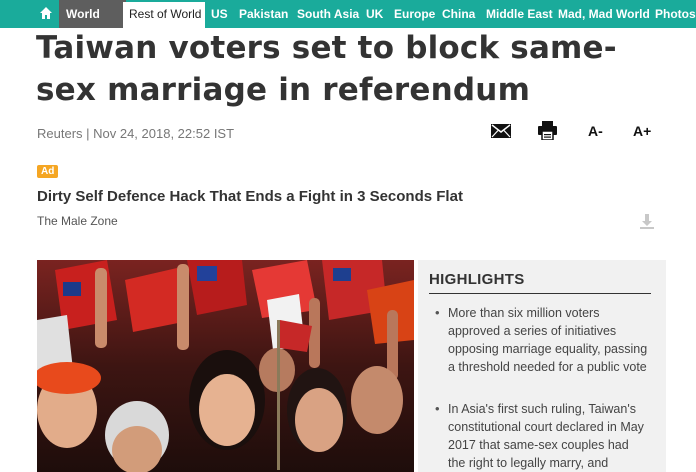 The image size is (696, 472). I want to click on ad-source: The Male Zone, so click(77, 221).